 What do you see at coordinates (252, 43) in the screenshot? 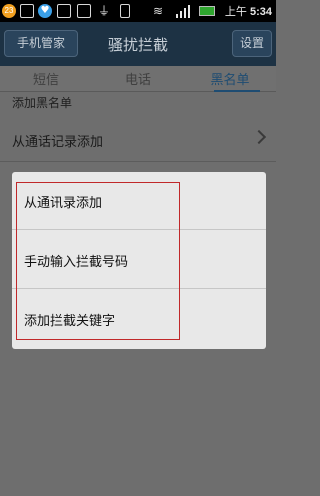
I see `settings-button: 设置` at bounding box center [252, 43].